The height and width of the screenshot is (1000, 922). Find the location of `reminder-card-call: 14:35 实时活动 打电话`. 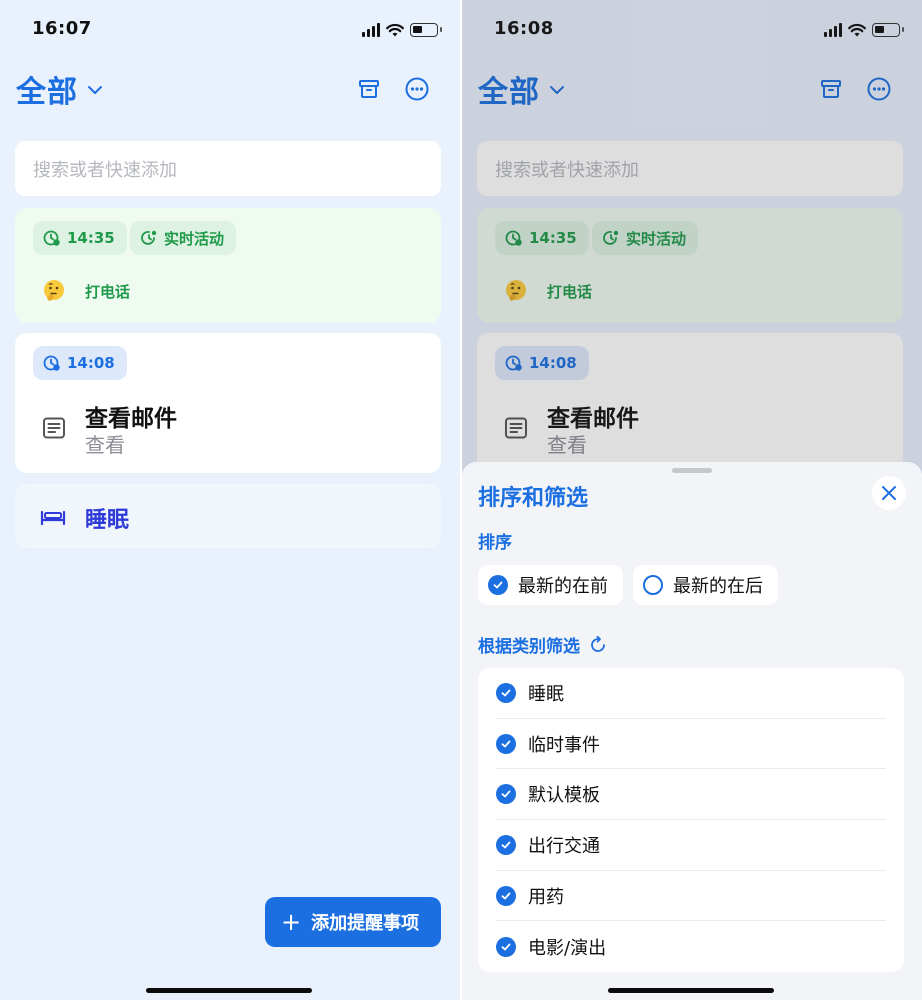

reminder-card-call: 14:35 实时活动 打电话 is located at coordinates (228, 265).